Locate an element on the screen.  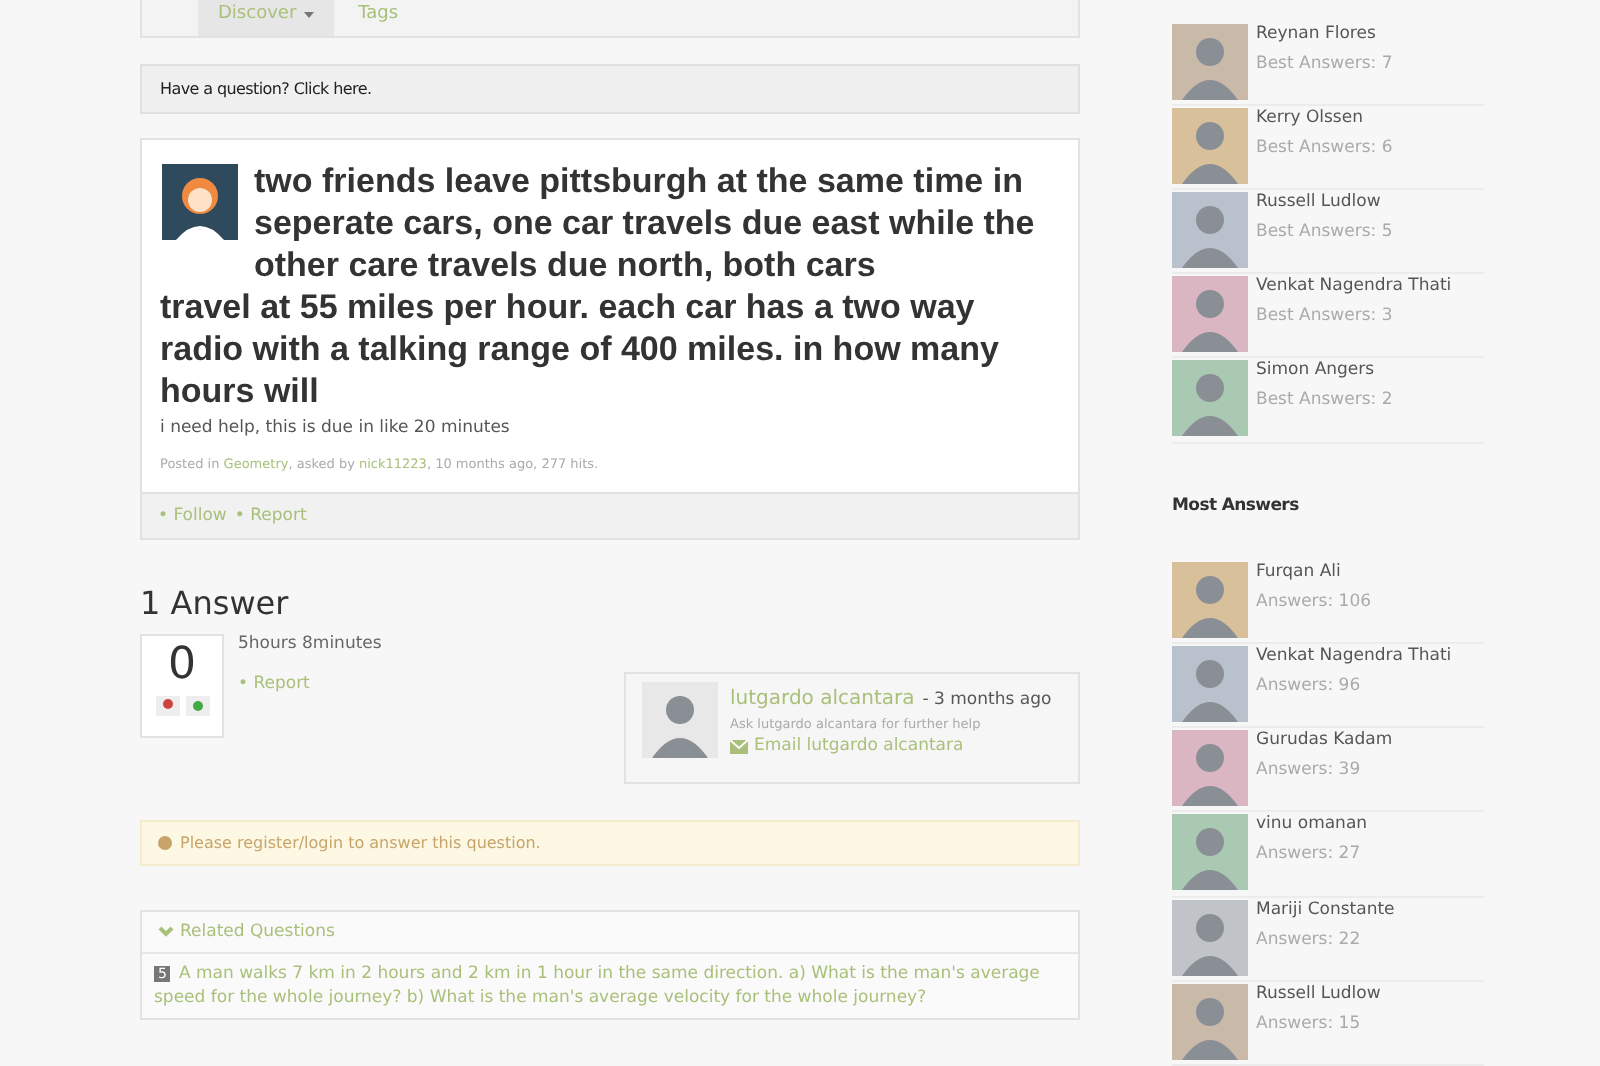
chevron-icon is located at coordinates (166, 932).